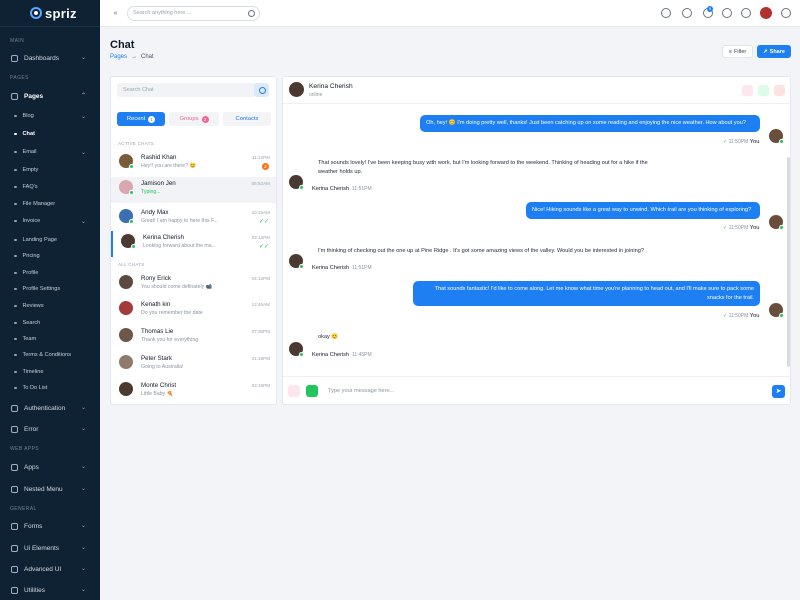  I want to click on sidebar-item-chat: Chat, so click(50, 134).